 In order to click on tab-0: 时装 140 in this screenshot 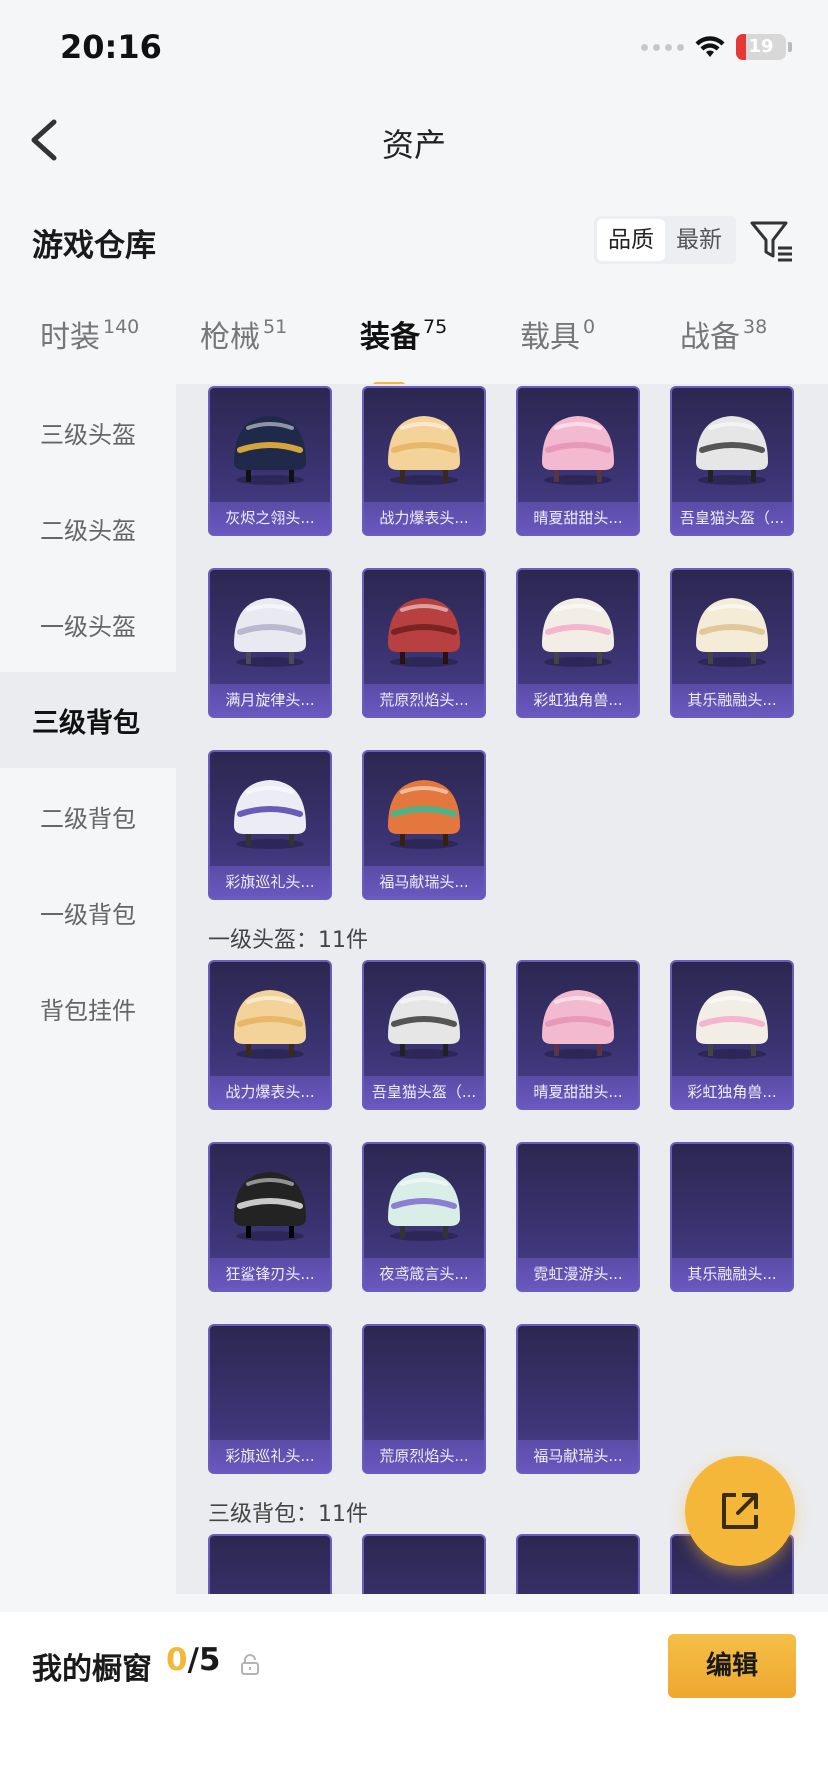, I will do `click(89, 334)`.